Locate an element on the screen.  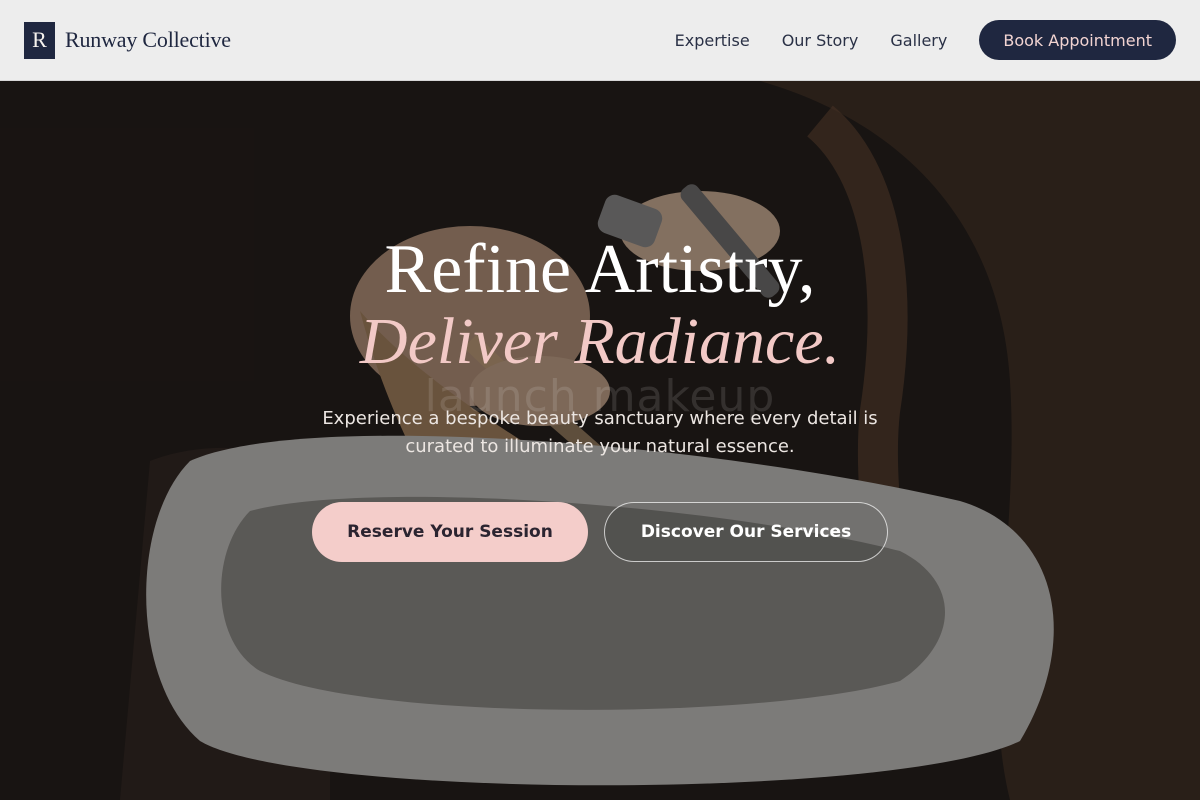
discover-services-button: Discover Our Services is located at coordinates (746, 532).